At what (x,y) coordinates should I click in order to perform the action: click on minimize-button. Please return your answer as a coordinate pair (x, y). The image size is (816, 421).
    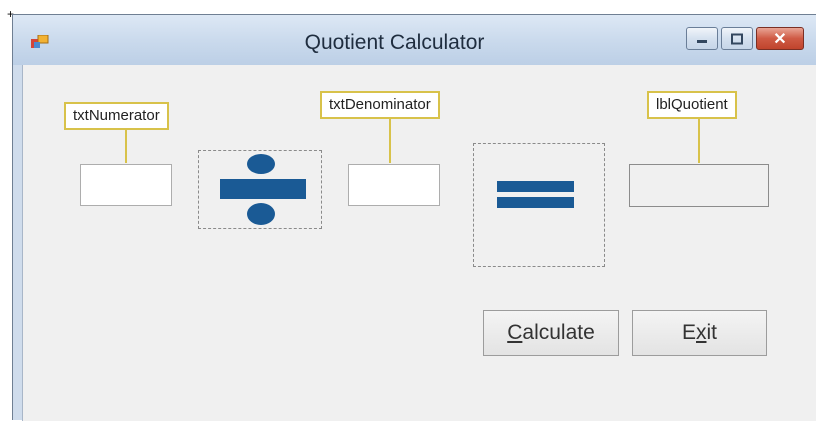
    Looking at the image, I should click on (702, 38).